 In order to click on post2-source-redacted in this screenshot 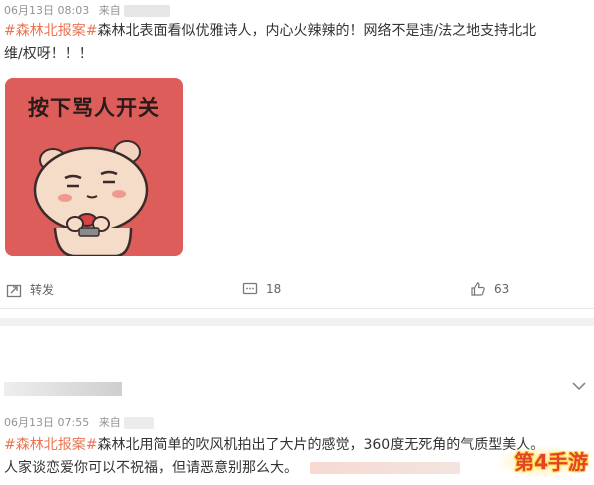, I will do `click(139, 423)`.